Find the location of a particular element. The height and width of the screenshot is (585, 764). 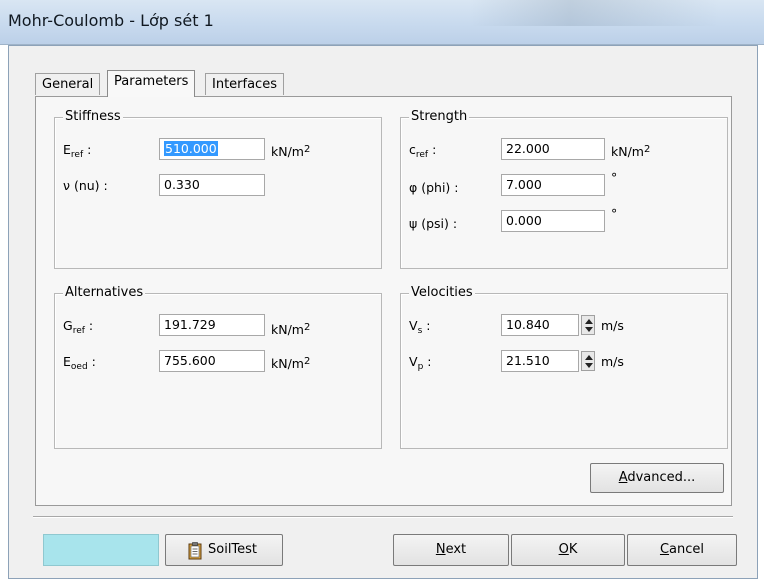

tab-interfaces: Interfaces is located at coordinates (244, 84).